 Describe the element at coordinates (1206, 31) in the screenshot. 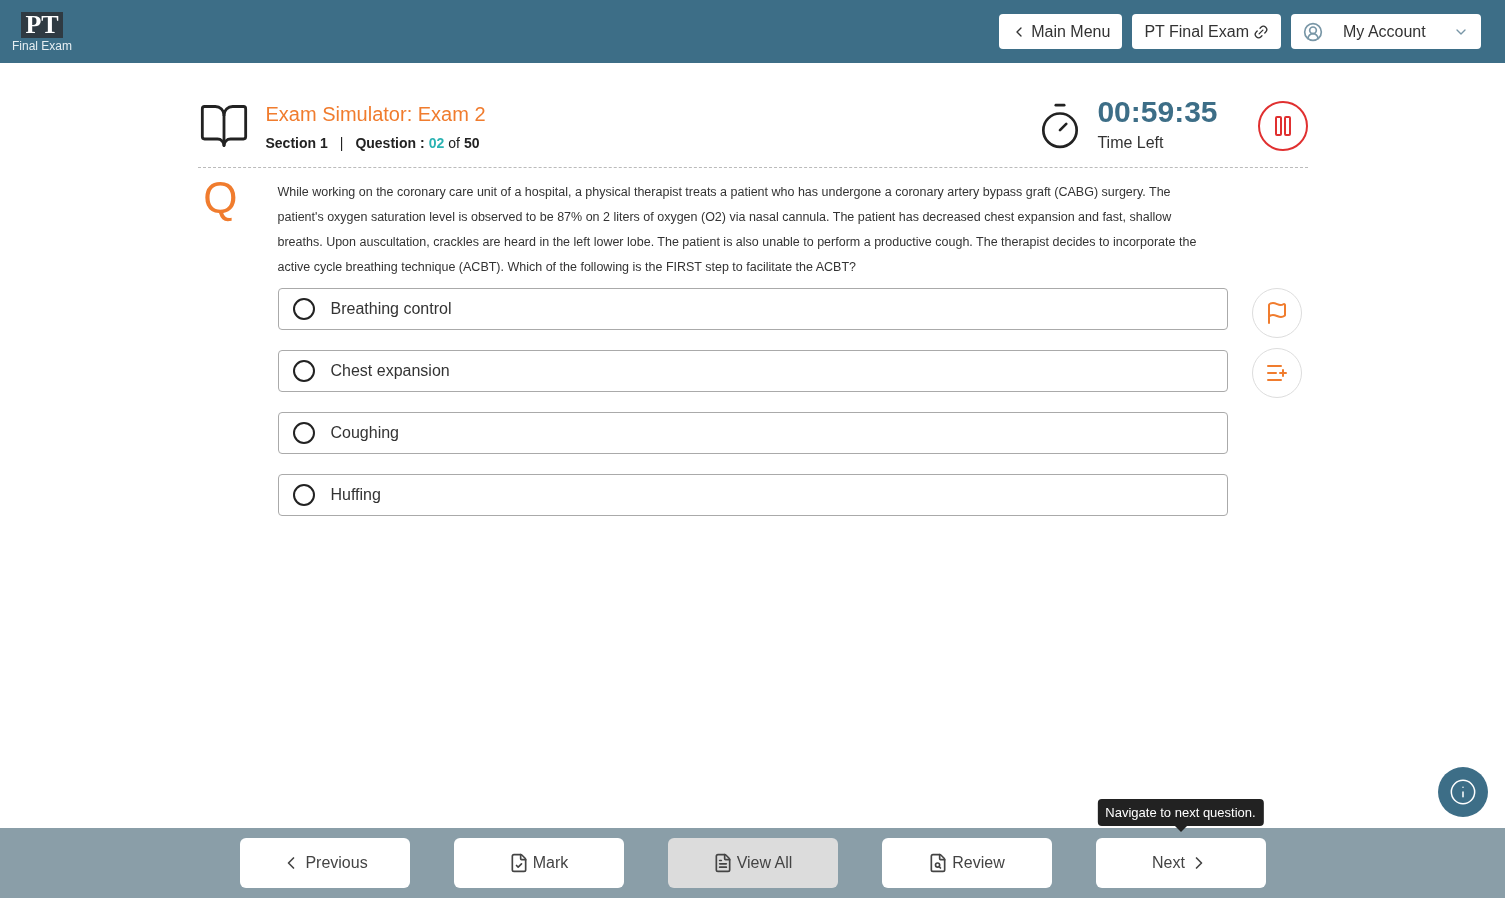

I see `header-button: PT Final Exam` at that location.